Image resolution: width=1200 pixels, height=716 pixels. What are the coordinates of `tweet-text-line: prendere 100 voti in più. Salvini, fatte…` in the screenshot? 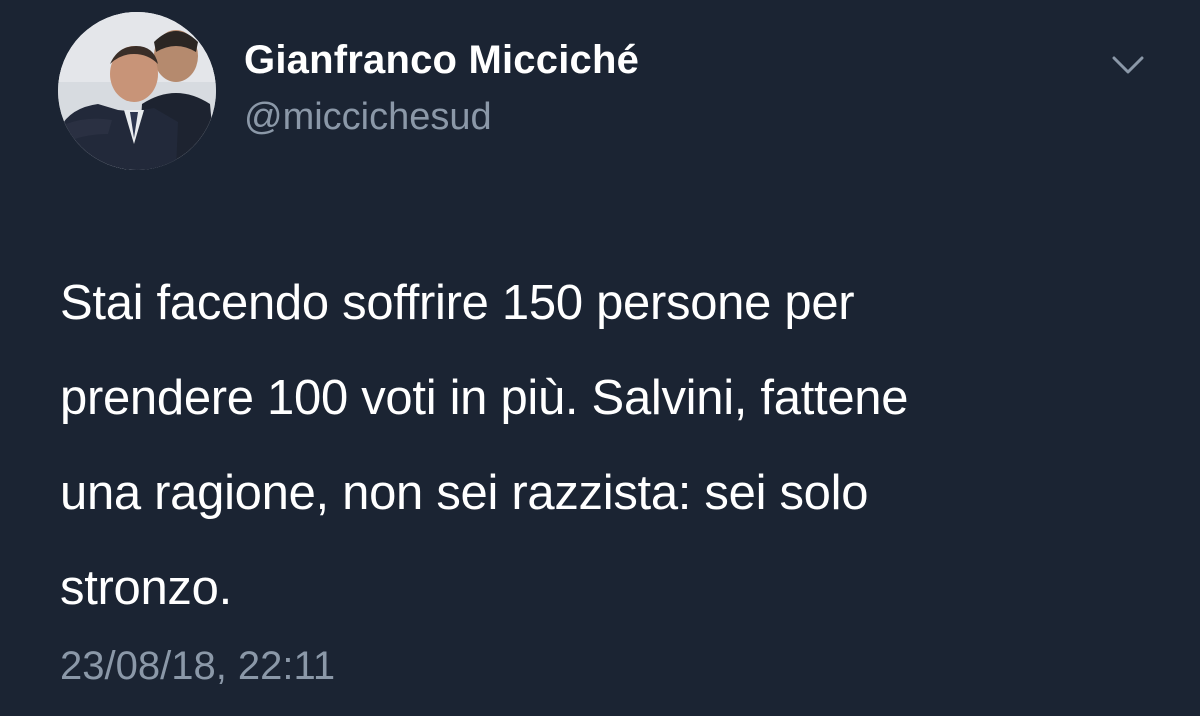 It's located at (484, 398).